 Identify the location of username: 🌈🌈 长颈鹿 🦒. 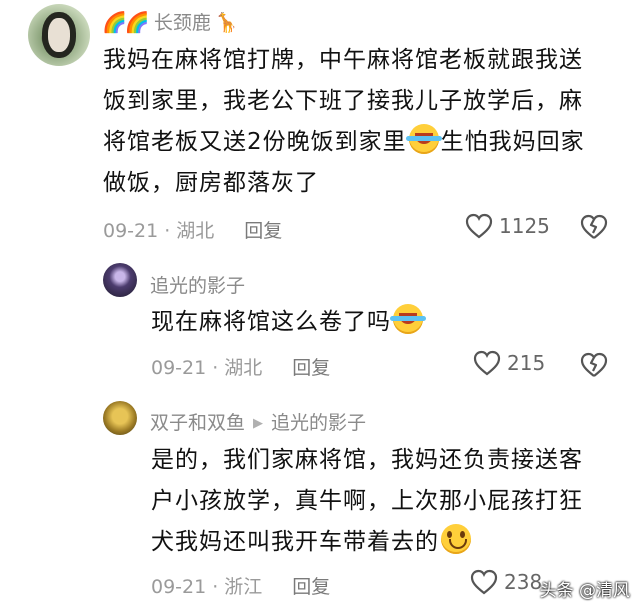
(170, 21).